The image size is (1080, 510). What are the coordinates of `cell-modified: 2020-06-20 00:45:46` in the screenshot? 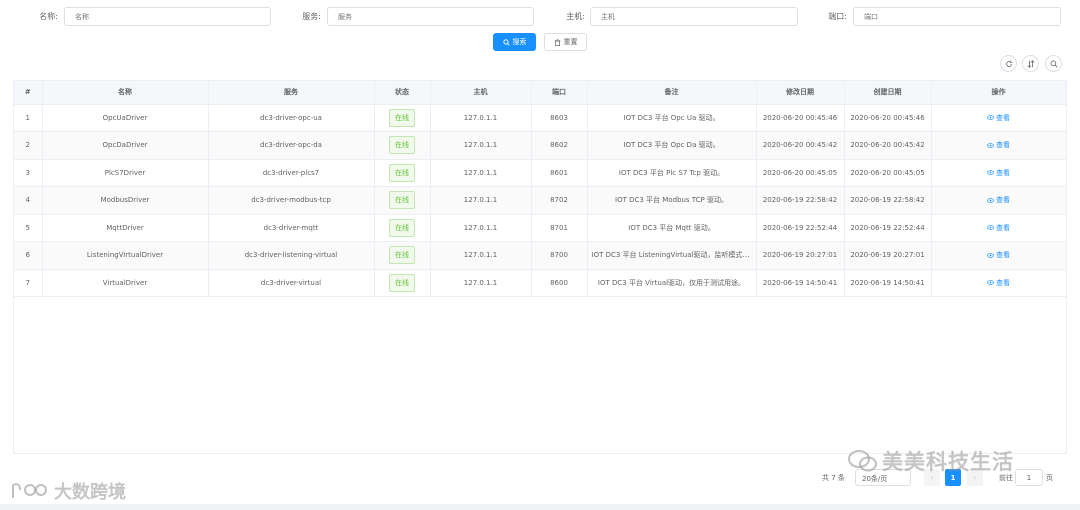 It's located at (800, 118).